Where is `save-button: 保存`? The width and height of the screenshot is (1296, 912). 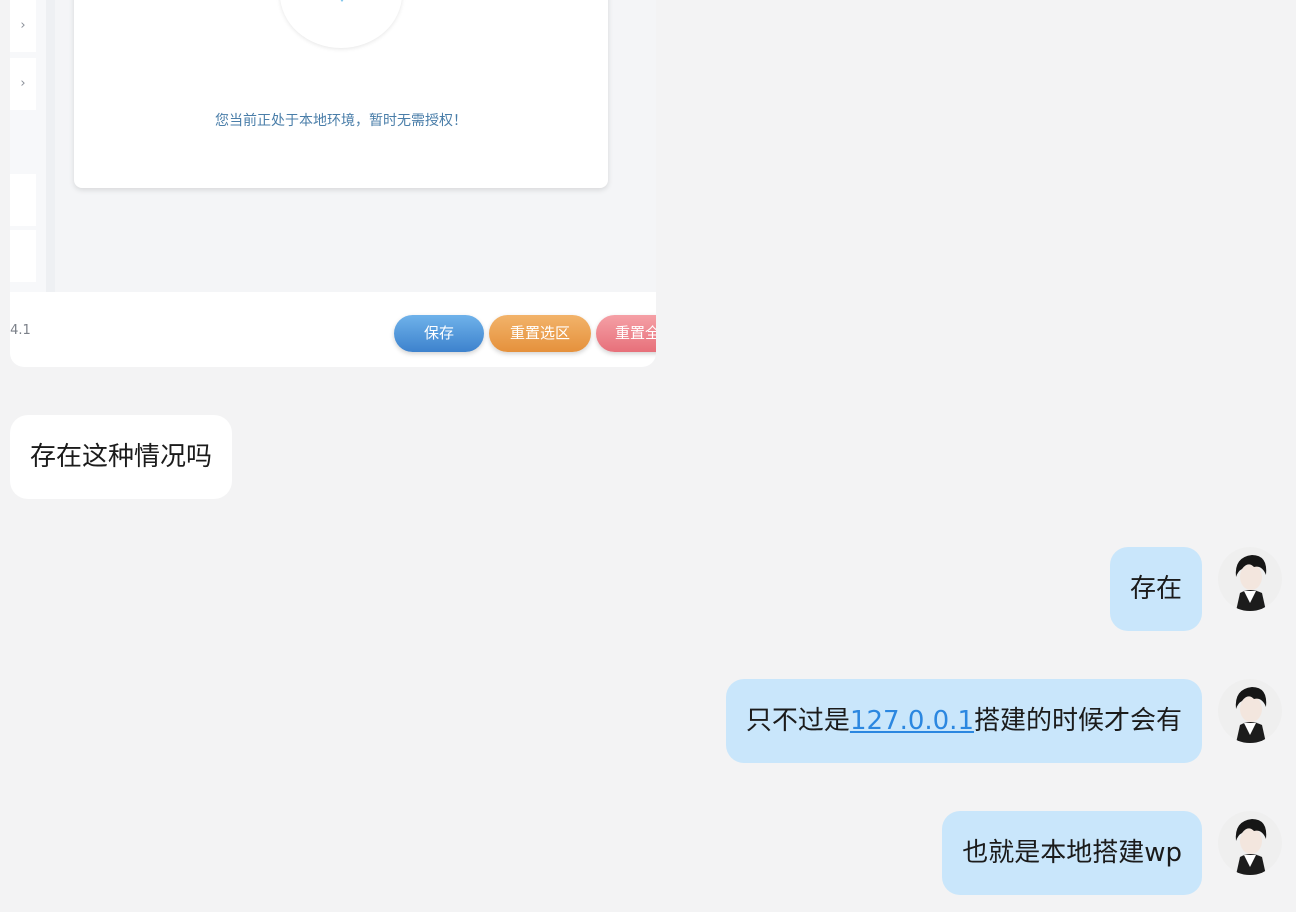 save-button: 保存 is located at coordinates (439, 333).